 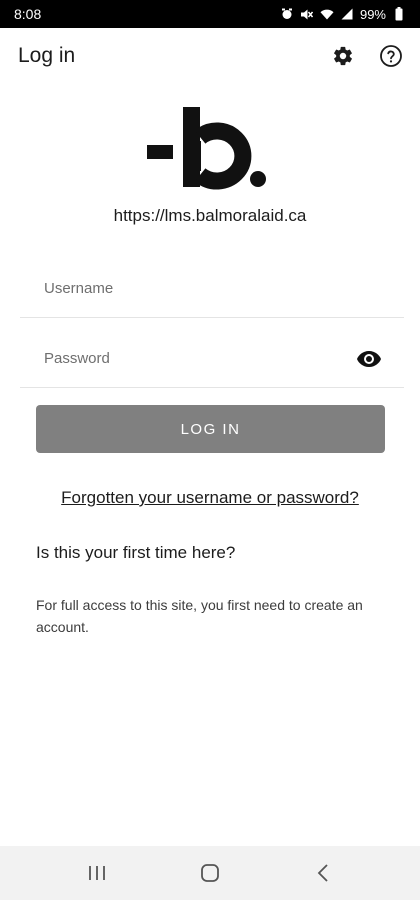 What do you see at coordinates (391, 56) in the screenshot?
I see `help-icon` at bounding box center [391, 56].